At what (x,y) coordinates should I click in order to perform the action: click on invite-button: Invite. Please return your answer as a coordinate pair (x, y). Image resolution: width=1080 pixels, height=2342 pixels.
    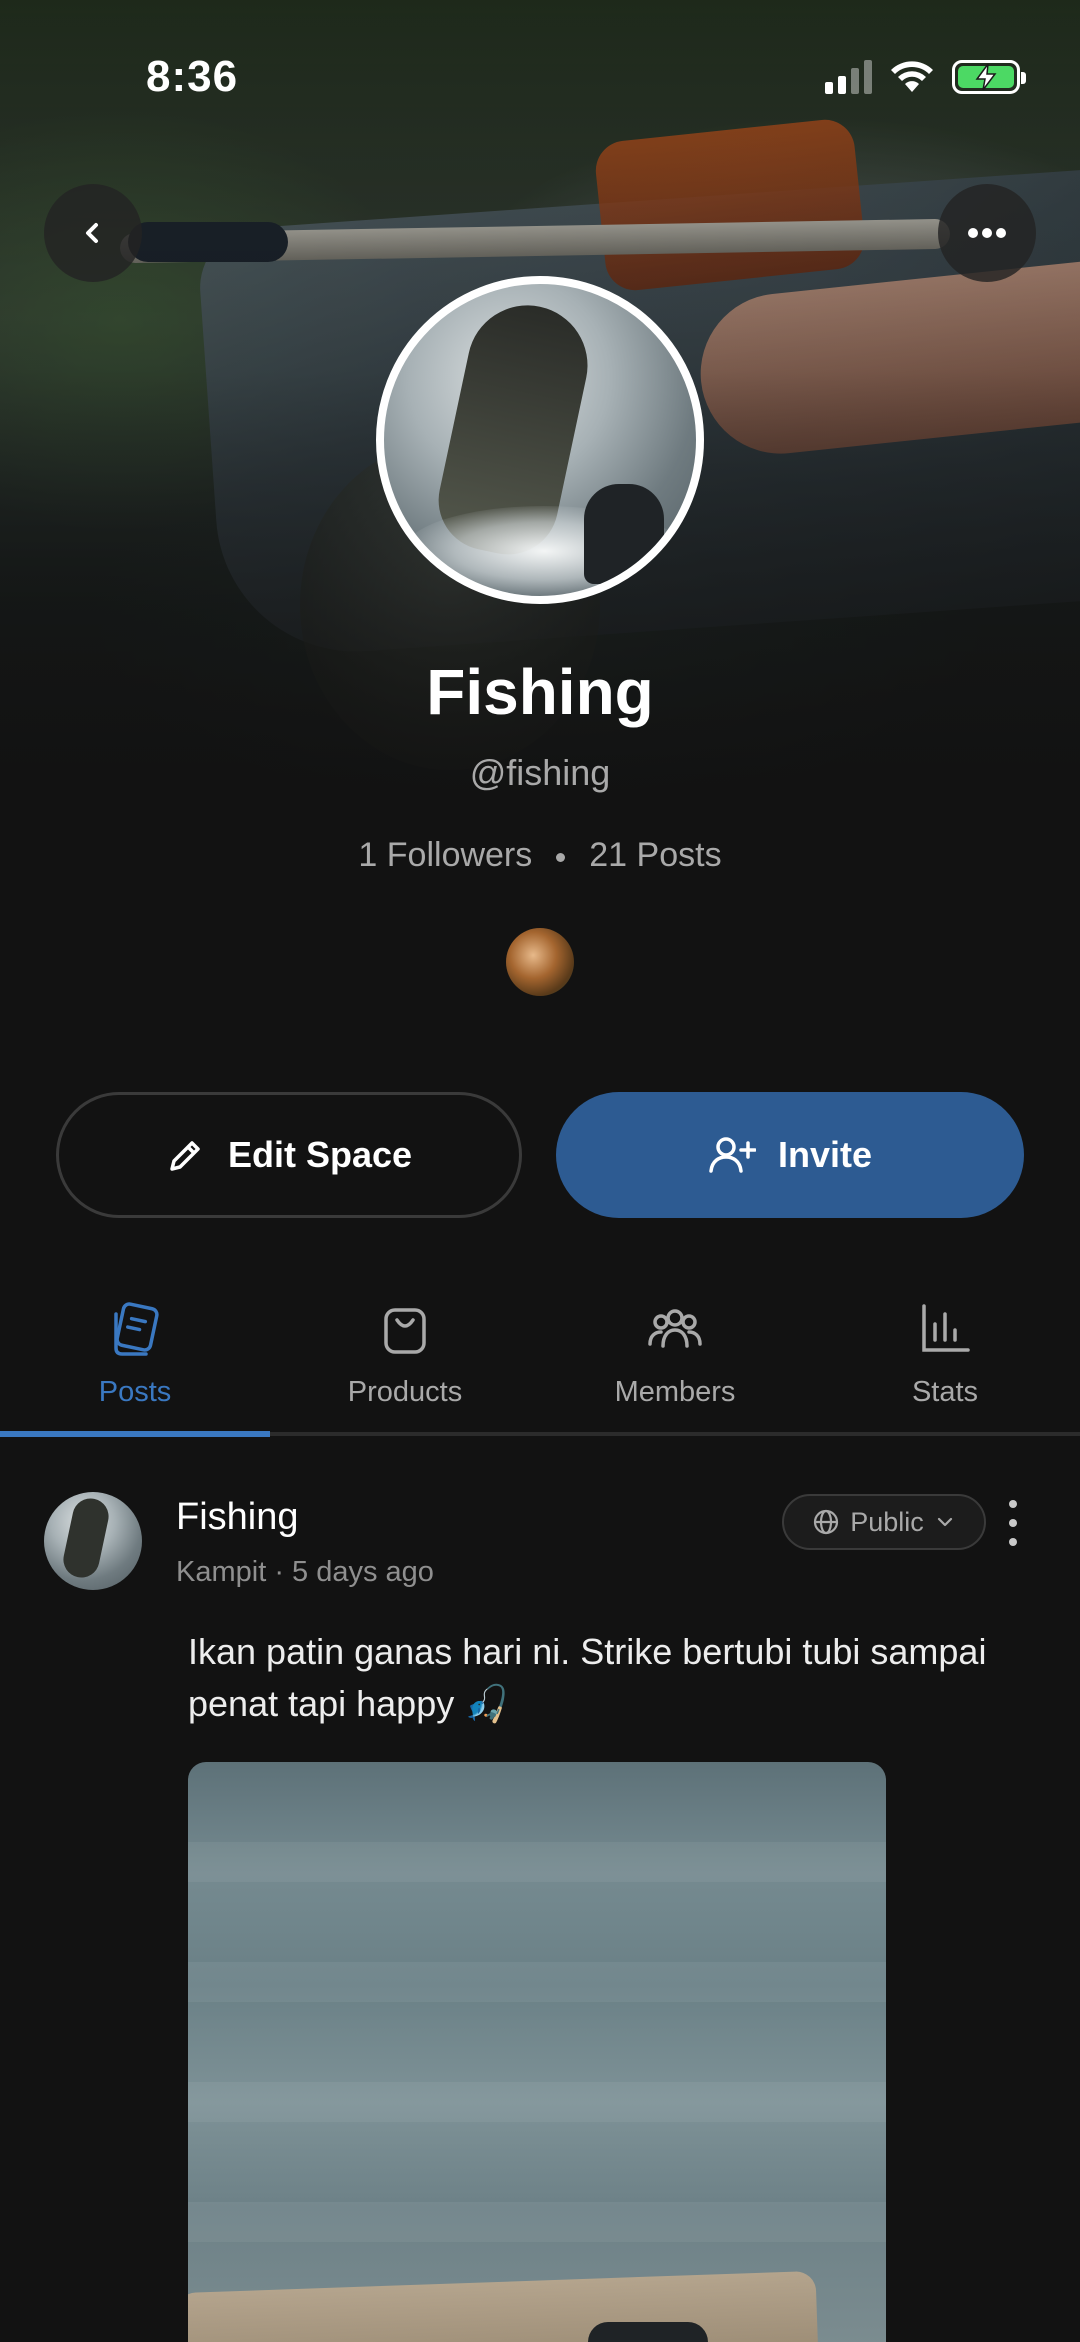
    Looking at the image, I should click on (790, 1155).